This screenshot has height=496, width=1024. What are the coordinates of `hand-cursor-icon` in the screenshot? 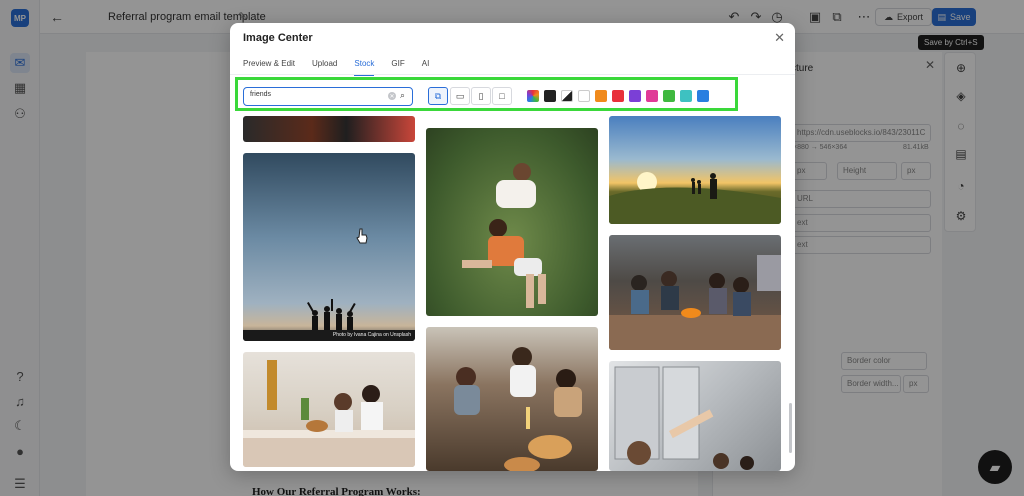 It's located at (362, 236).